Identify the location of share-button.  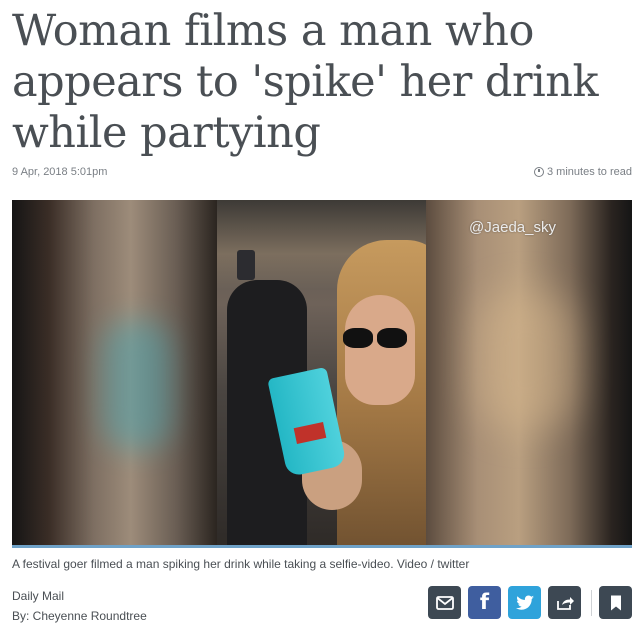
(564, 602).